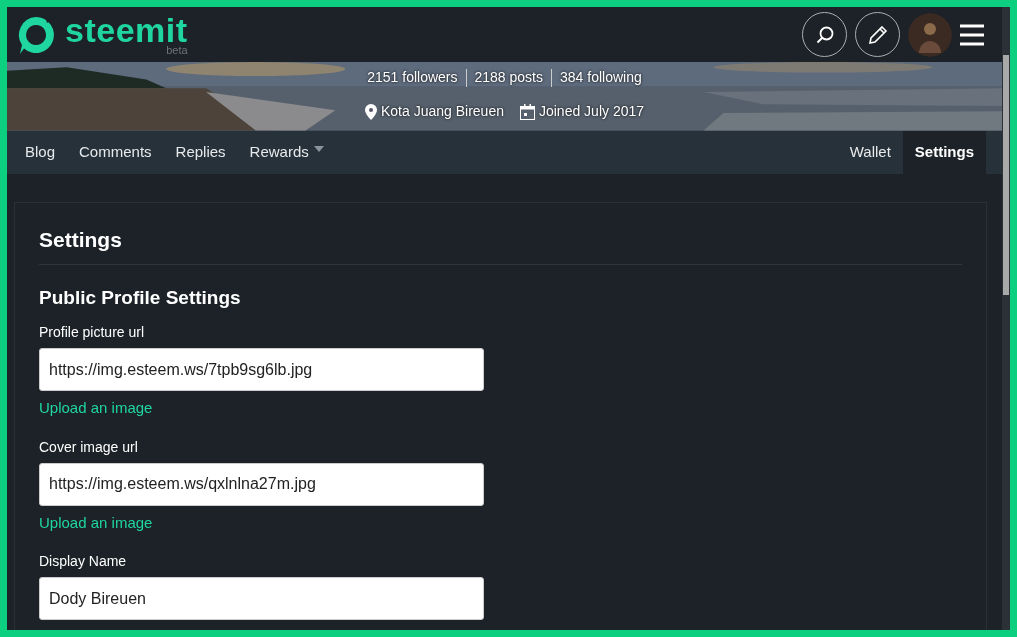 The image size is (1017, 637). I want to click on nav-tab: Rewards, so click(286, 152).